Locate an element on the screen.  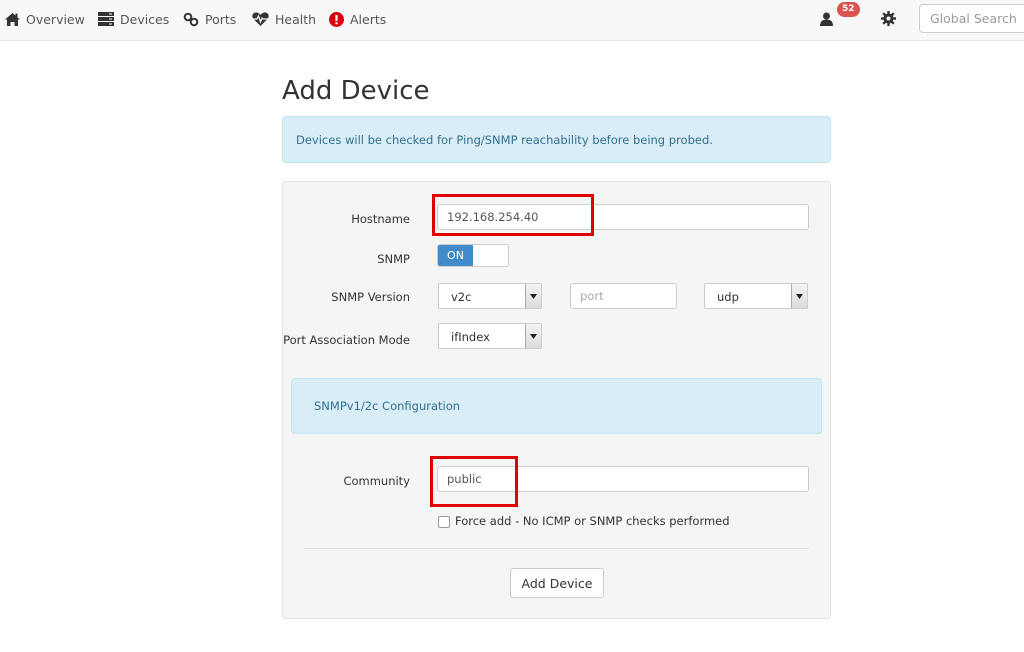
snmp-config-panel: SNMPv1/2c Configuration is located at coordinates (556, 406).